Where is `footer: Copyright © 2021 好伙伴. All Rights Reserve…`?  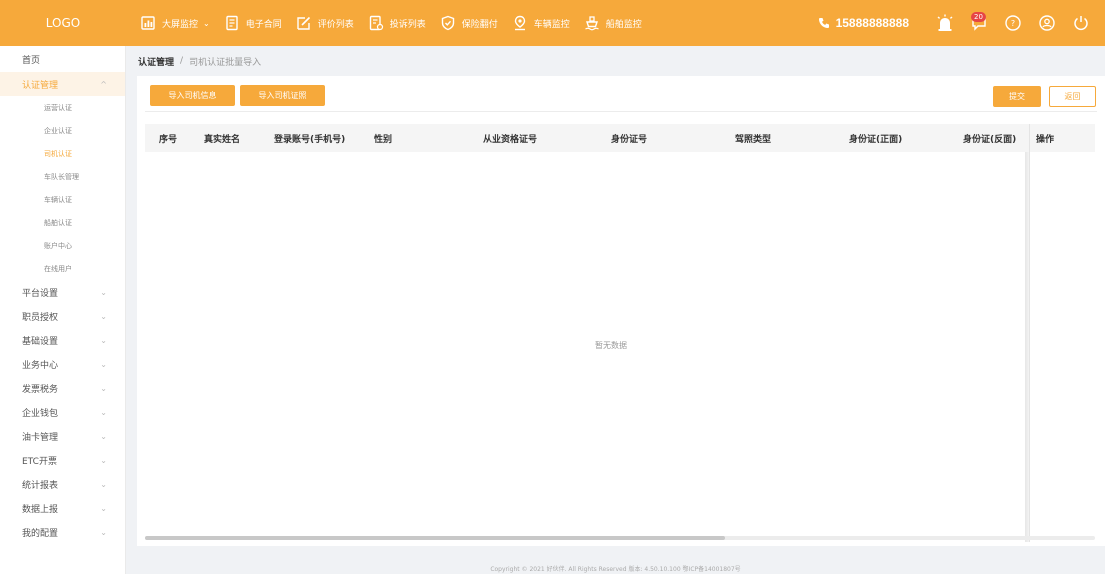
footer: Copyright © 2021 好伙伴. All Rights Reserve… is located at coordinates (615, 569).